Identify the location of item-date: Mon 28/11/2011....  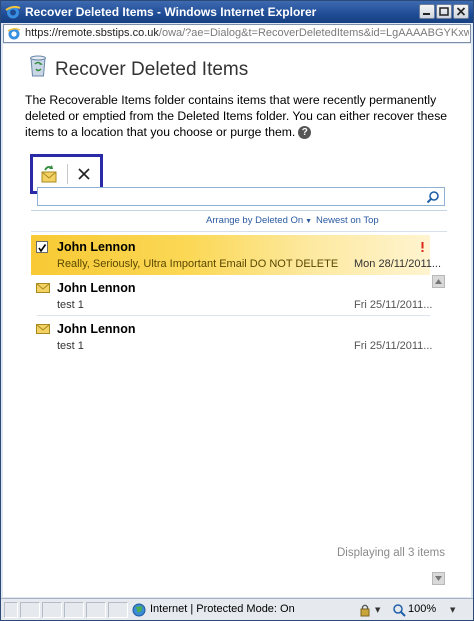
(398, 264).